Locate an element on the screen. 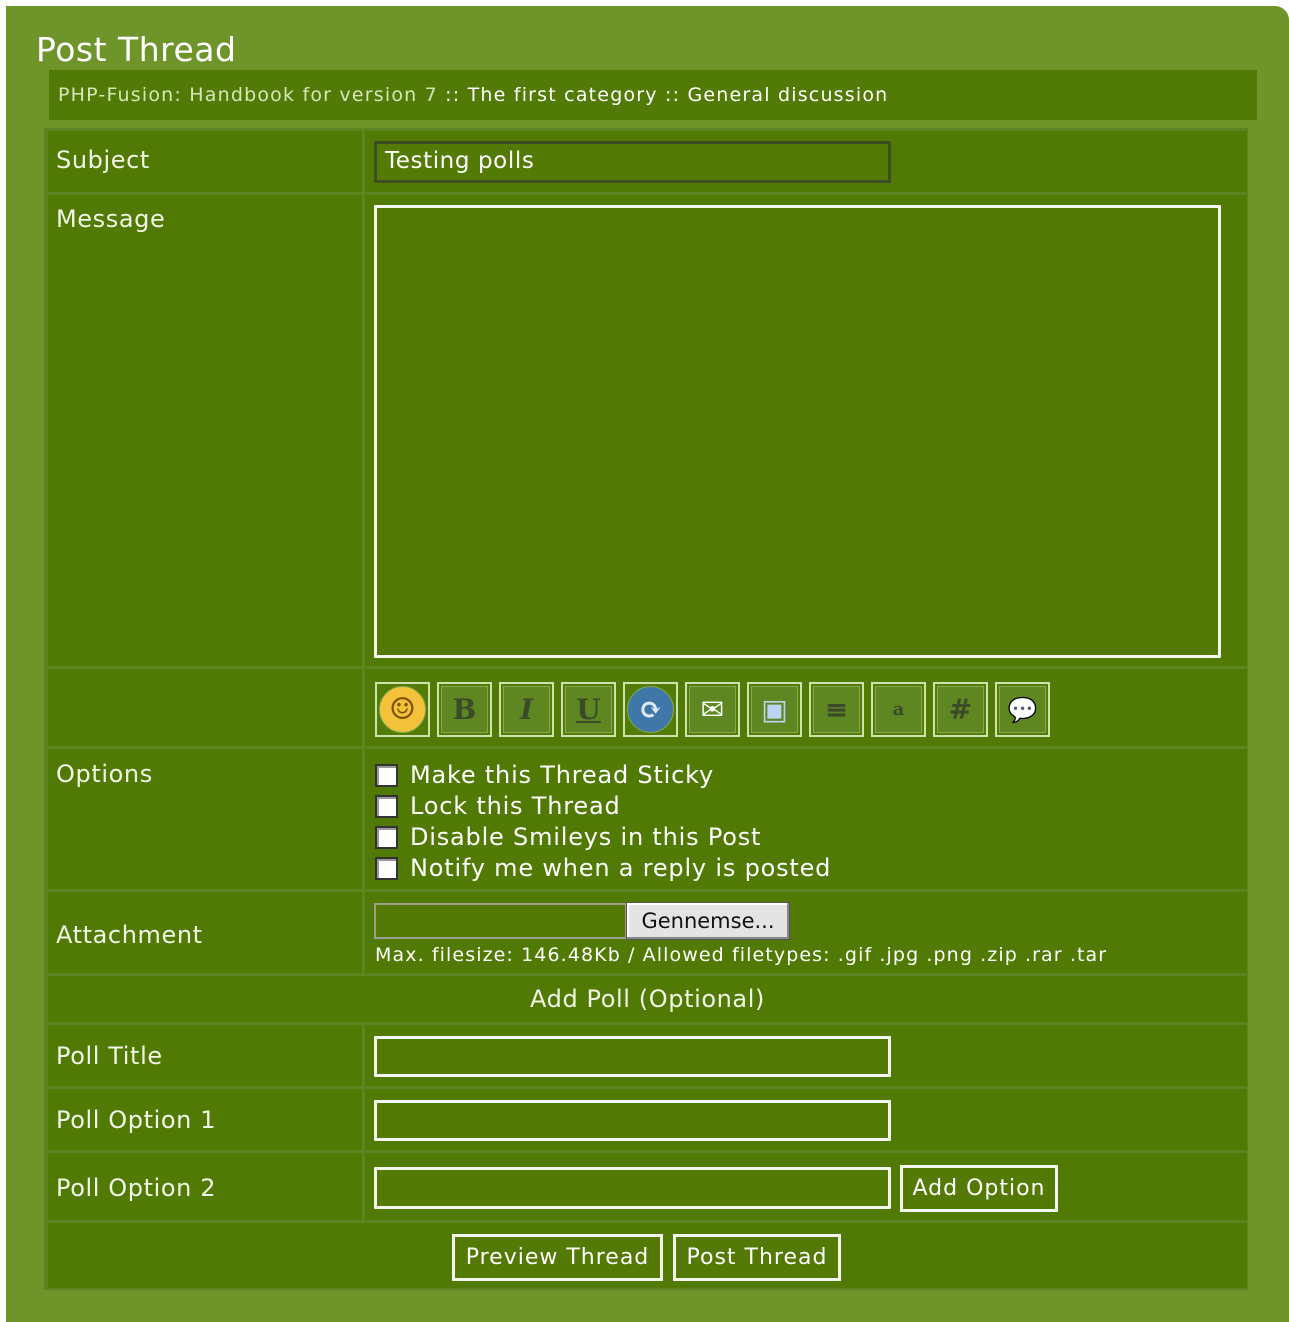  bold-icon: B is located at coordinates (464, 709).